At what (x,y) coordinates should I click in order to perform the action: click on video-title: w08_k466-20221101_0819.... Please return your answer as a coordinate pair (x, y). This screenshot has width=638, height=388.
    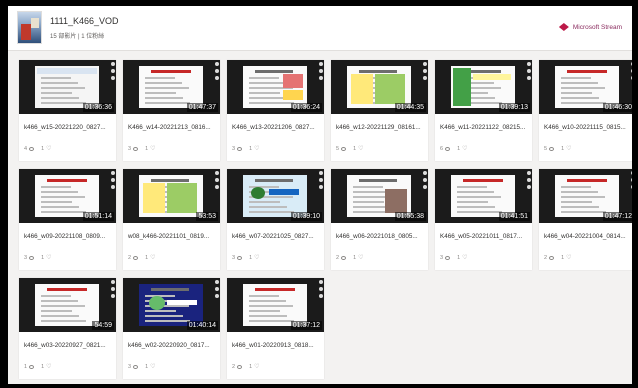
    Looking at the image, I should click on (172, 236).